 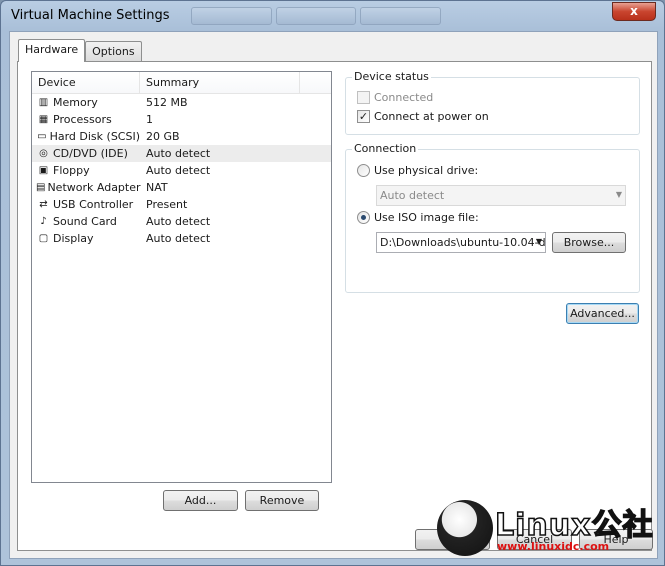 I want to click on connect-at-power-on-label: Connect at power on, so click(x=431, y=116).